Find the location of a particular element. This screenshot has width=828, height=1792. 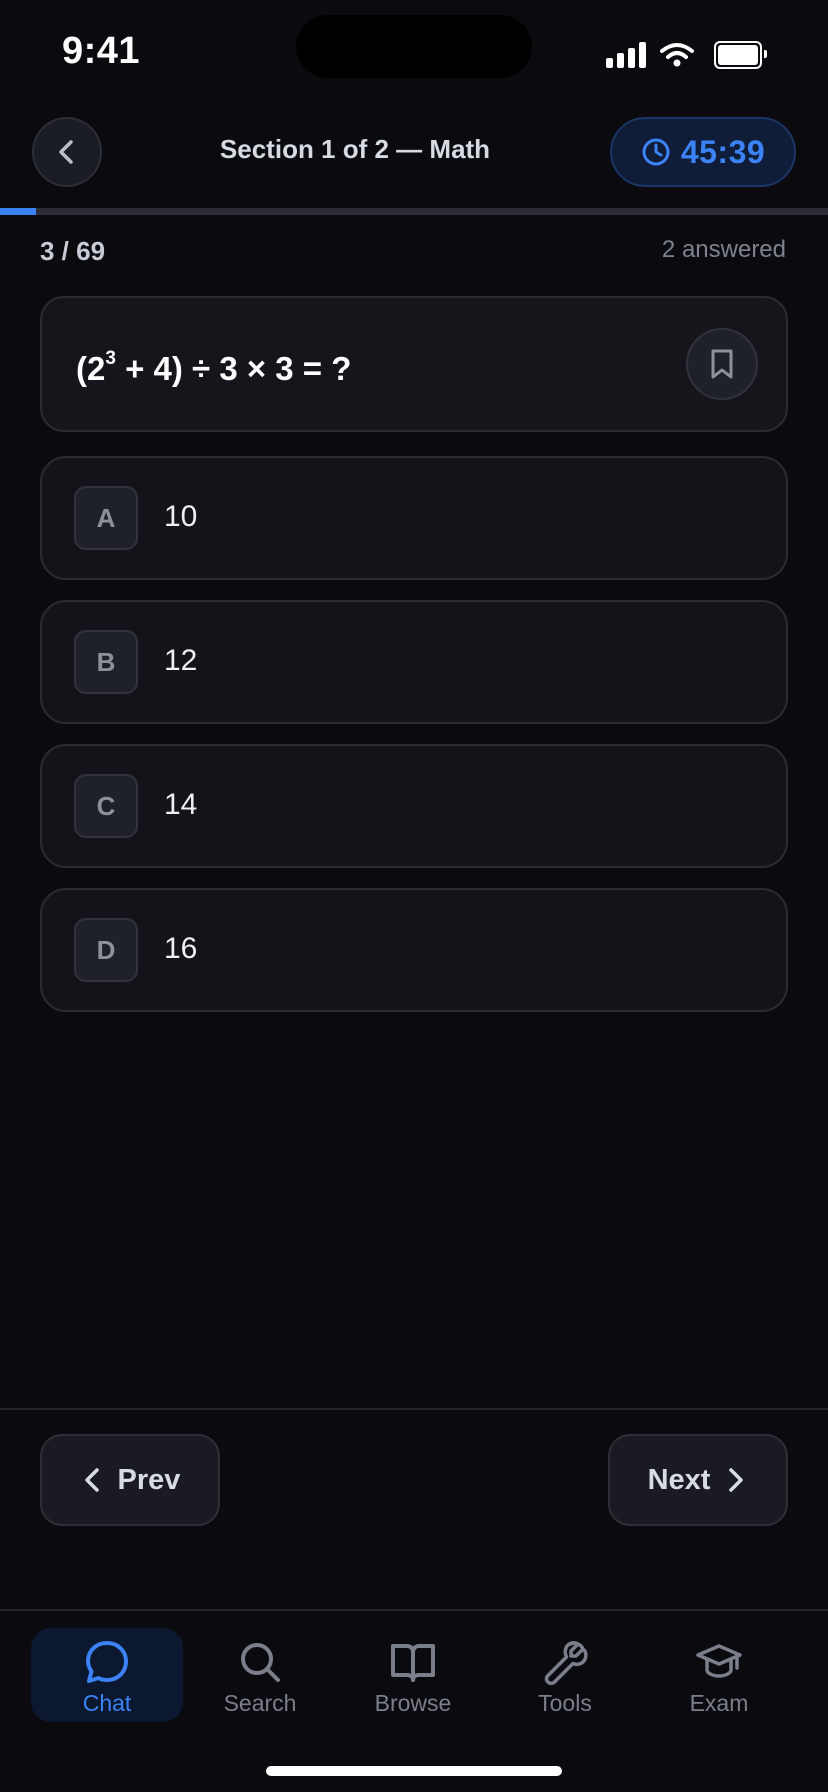

option-letter: B is located at coordinates (106, 662).